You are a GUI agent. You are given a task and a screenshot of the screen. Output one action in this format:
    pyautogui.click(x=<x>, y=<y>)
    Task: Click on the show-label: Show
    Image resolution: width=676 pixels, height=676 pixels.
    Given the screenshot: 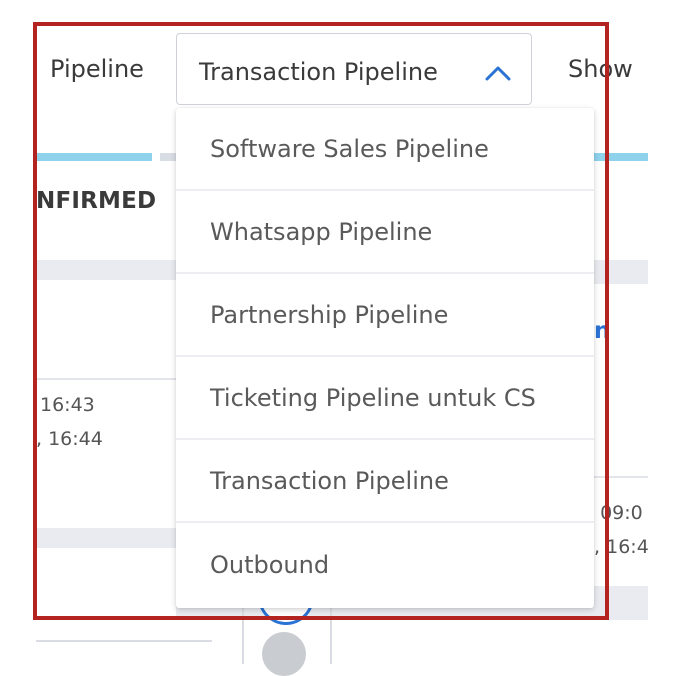 What is the action you would take?
    pyautogui.click(x=600, y=69)
    